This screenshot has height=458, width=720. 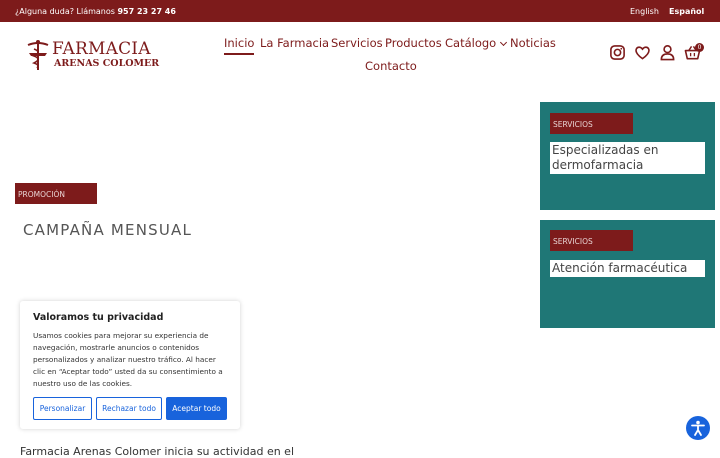 I want to click on logo-line-2: ARENAS COLOMER, so click(x=107, y=63).